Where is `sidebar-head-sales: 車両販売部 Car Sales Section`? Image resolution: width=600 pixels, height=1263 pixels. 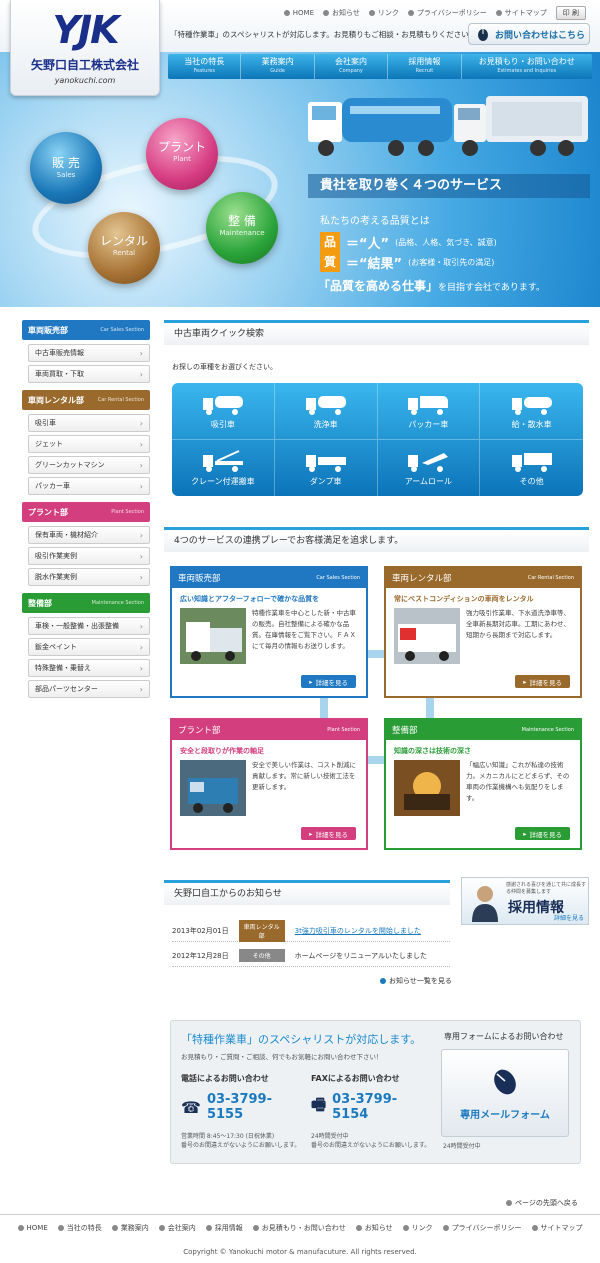 sidebar-head-sales: 車両販売部 Car Sales Section is located at coordinates (86, 330).